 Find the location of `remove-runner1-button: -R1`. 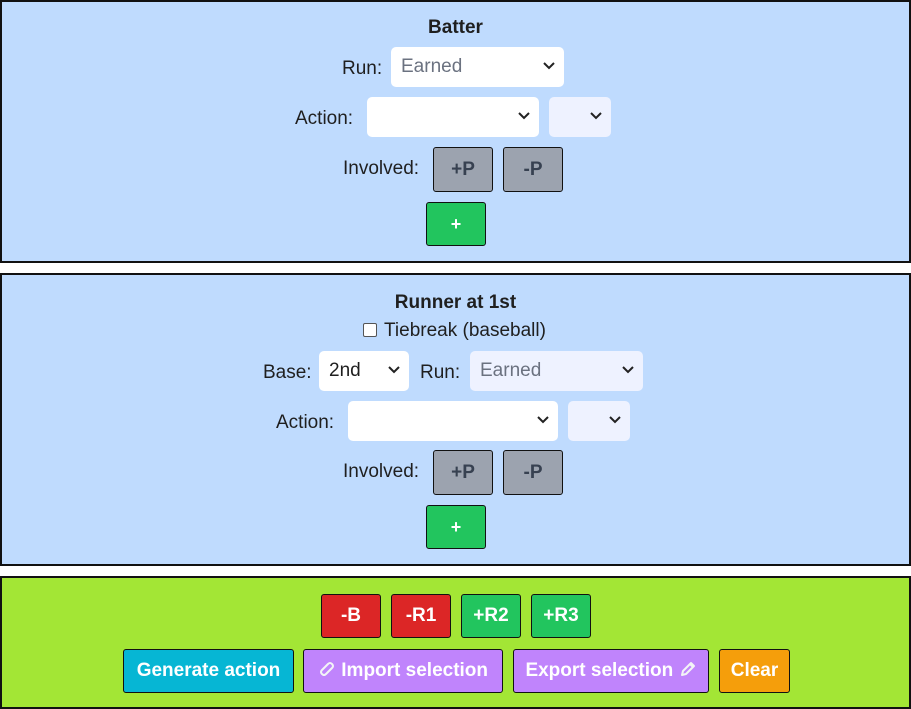

remove-runner1-button: -R1 is located at coordinates (421, 616).